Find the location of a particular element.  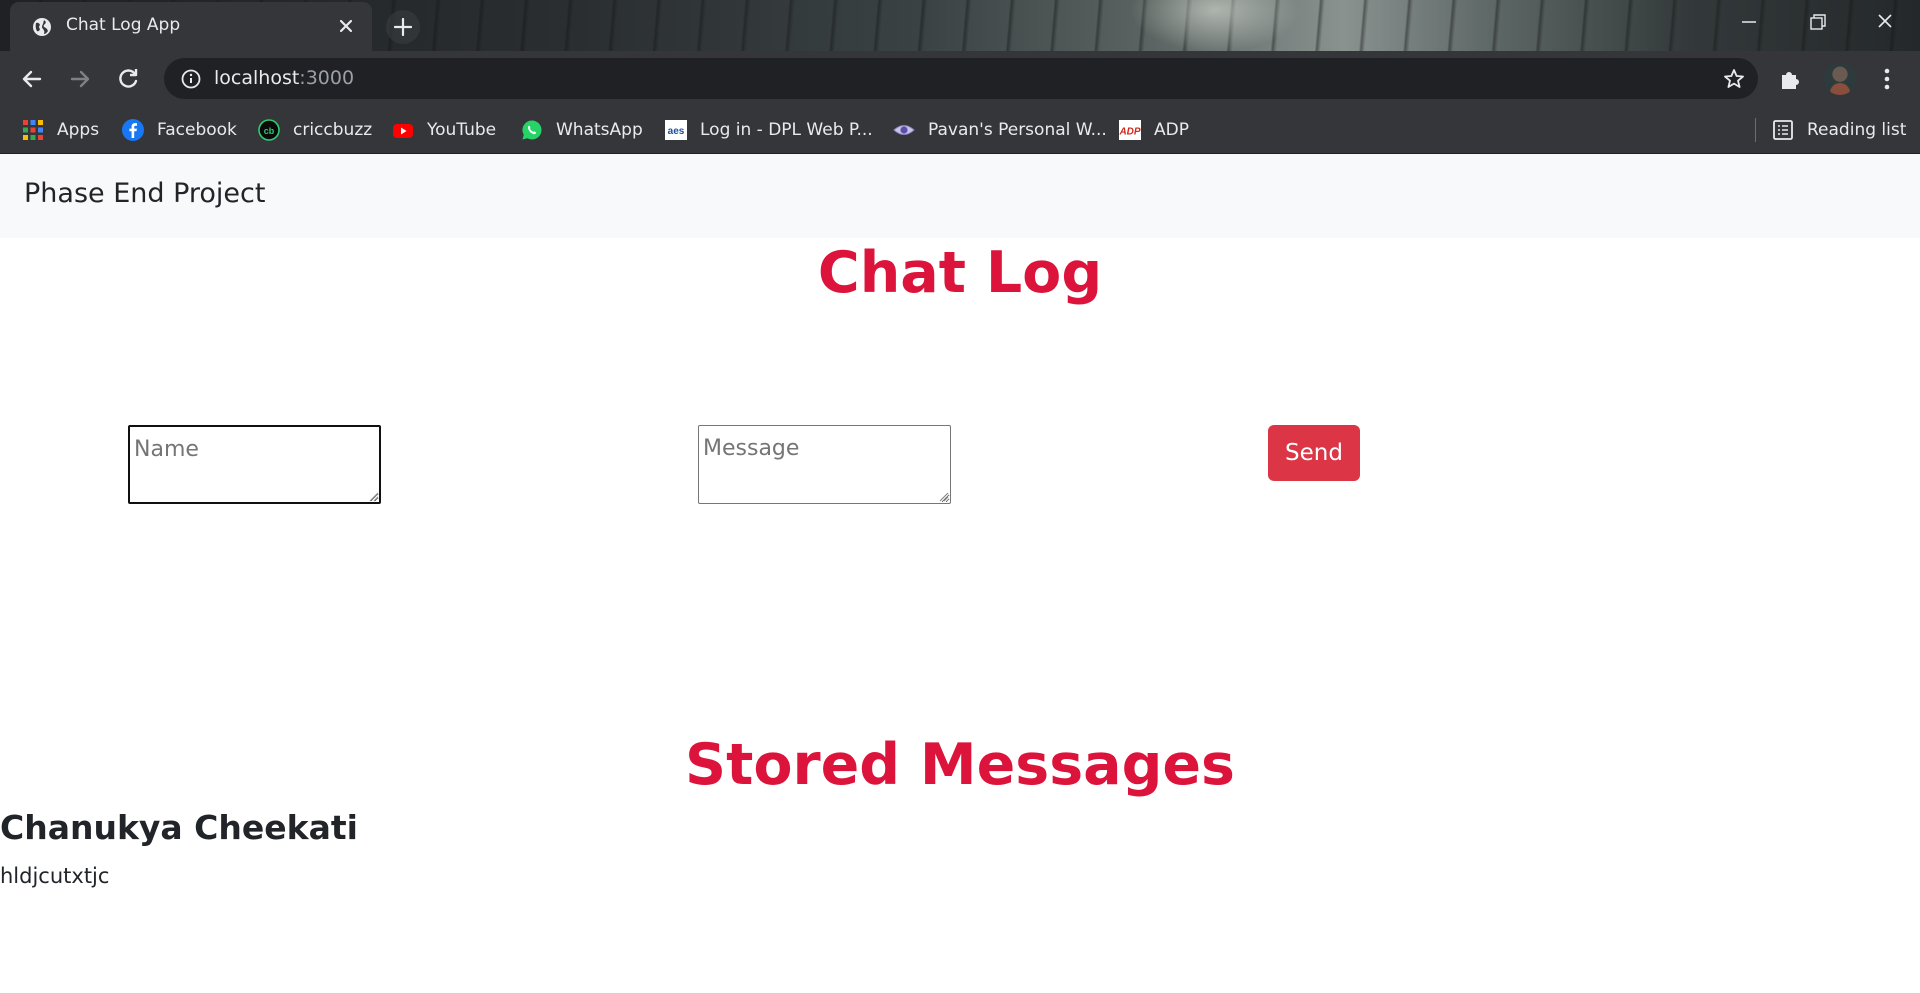

bookmark-label: ADP is located at coordinates (1171, 130).